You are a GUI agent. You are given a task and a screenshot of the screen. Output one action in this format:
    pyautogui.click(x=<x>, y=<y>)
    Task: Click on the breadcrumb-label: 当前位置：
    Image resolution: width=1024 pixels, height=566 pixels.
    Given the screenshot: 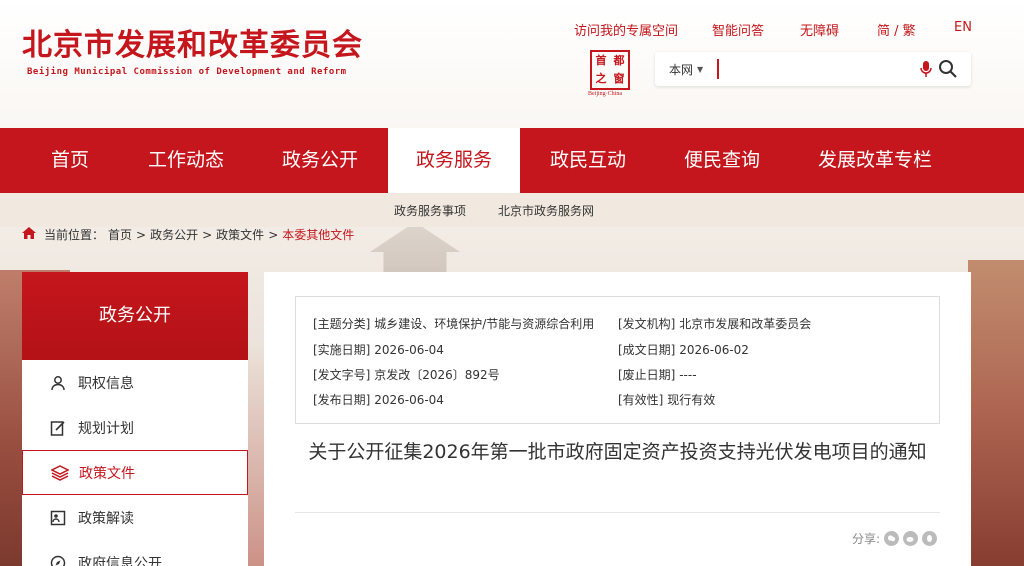 What is the action you would take?
    pyautogui.click(x=74, y=235)
    